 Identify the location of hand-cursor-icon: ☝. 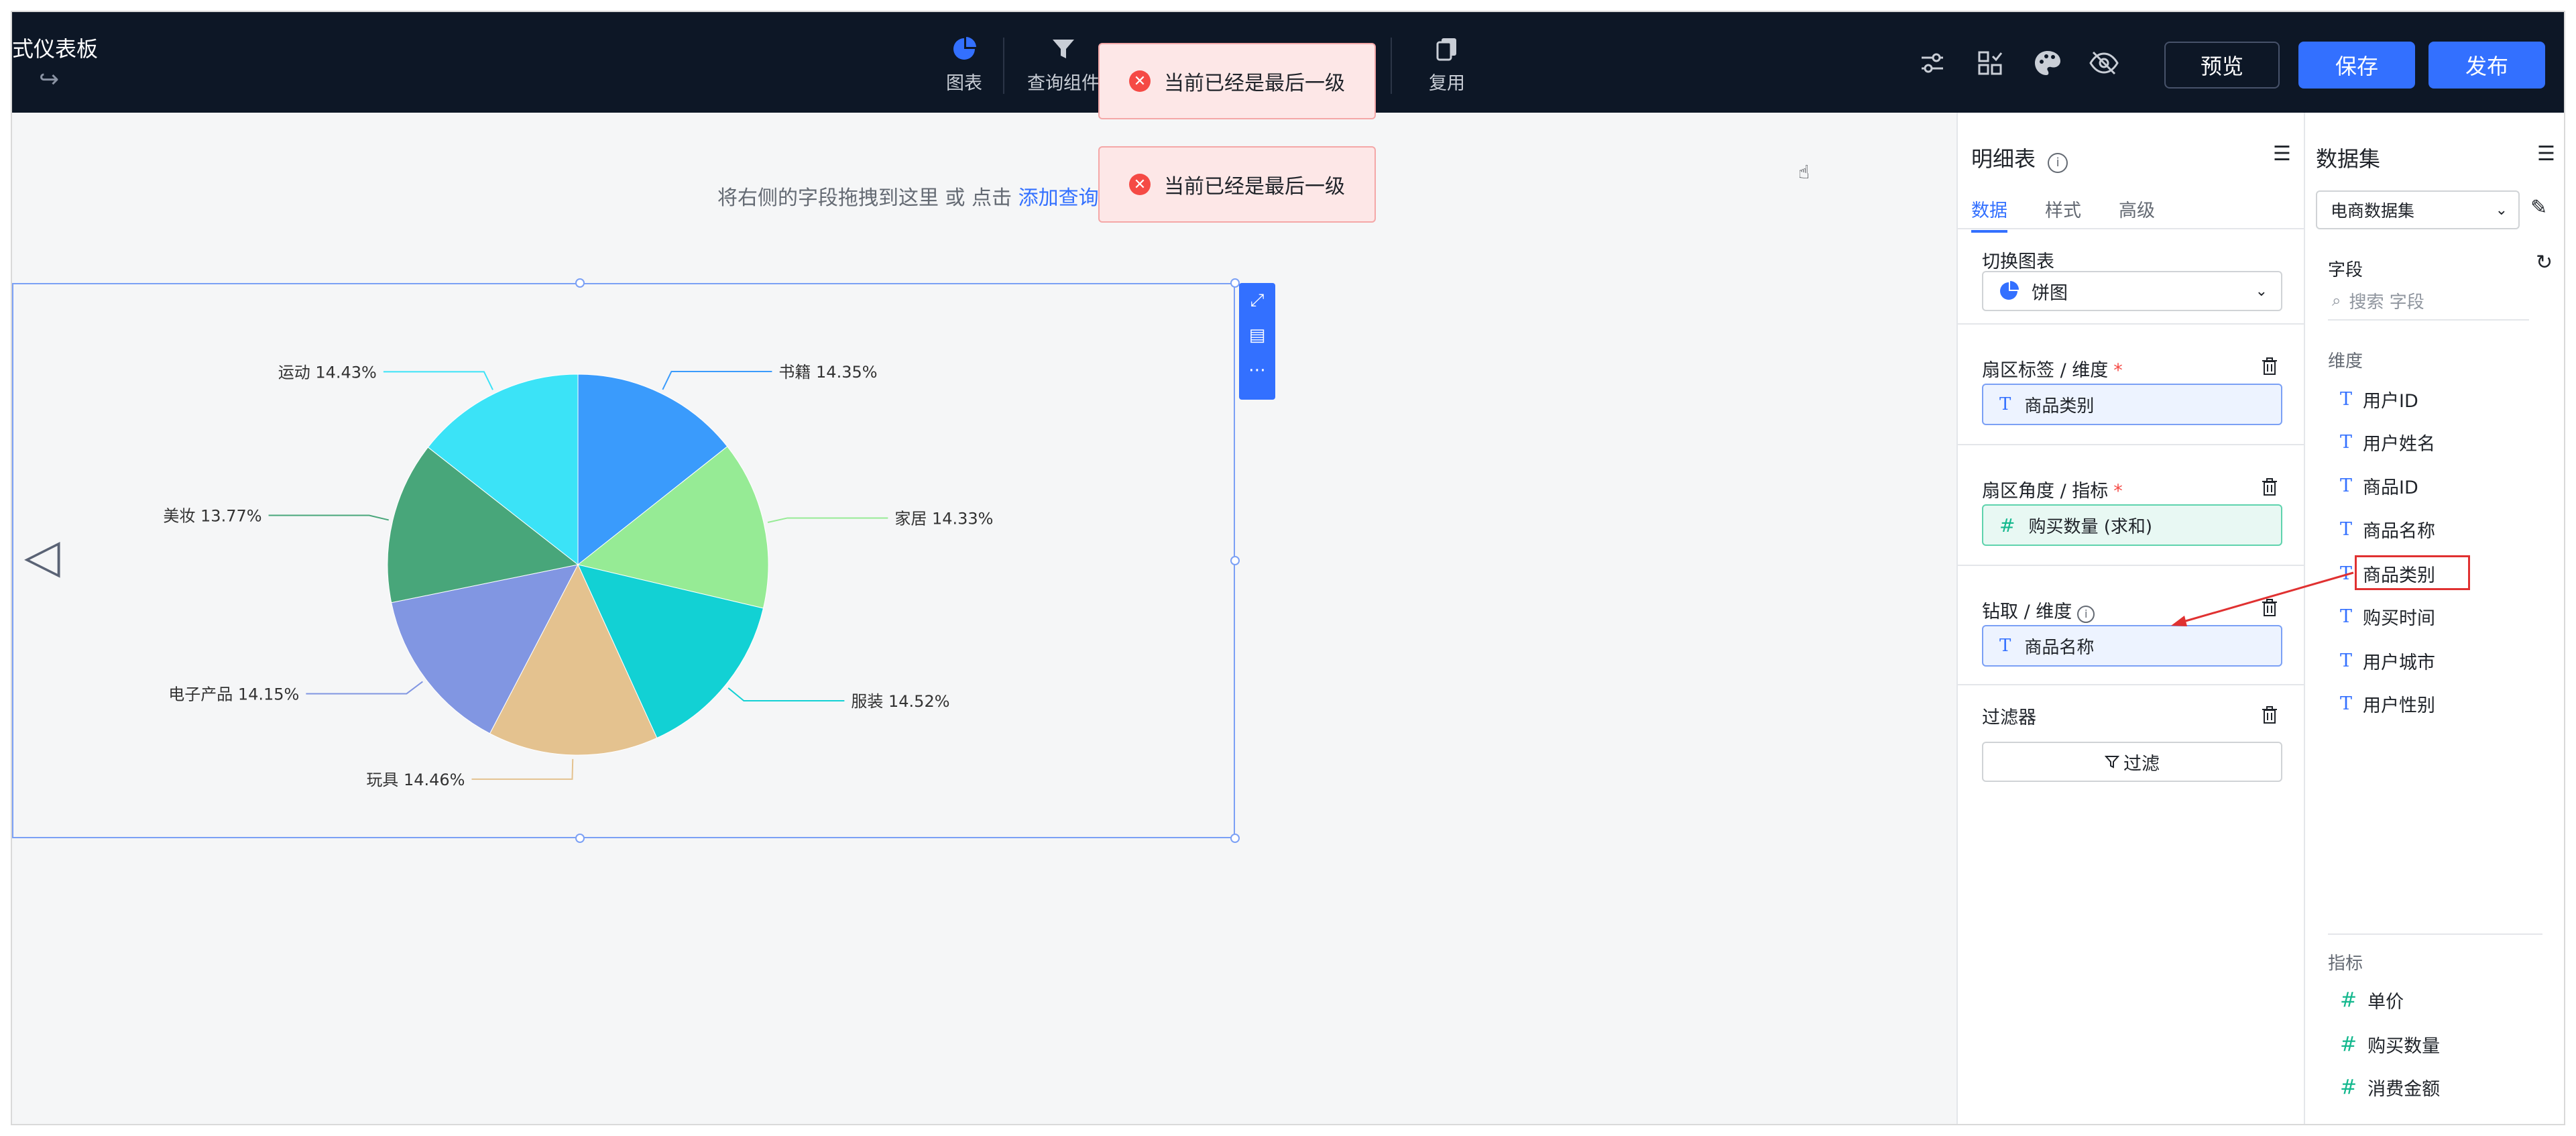
(1804, 172).